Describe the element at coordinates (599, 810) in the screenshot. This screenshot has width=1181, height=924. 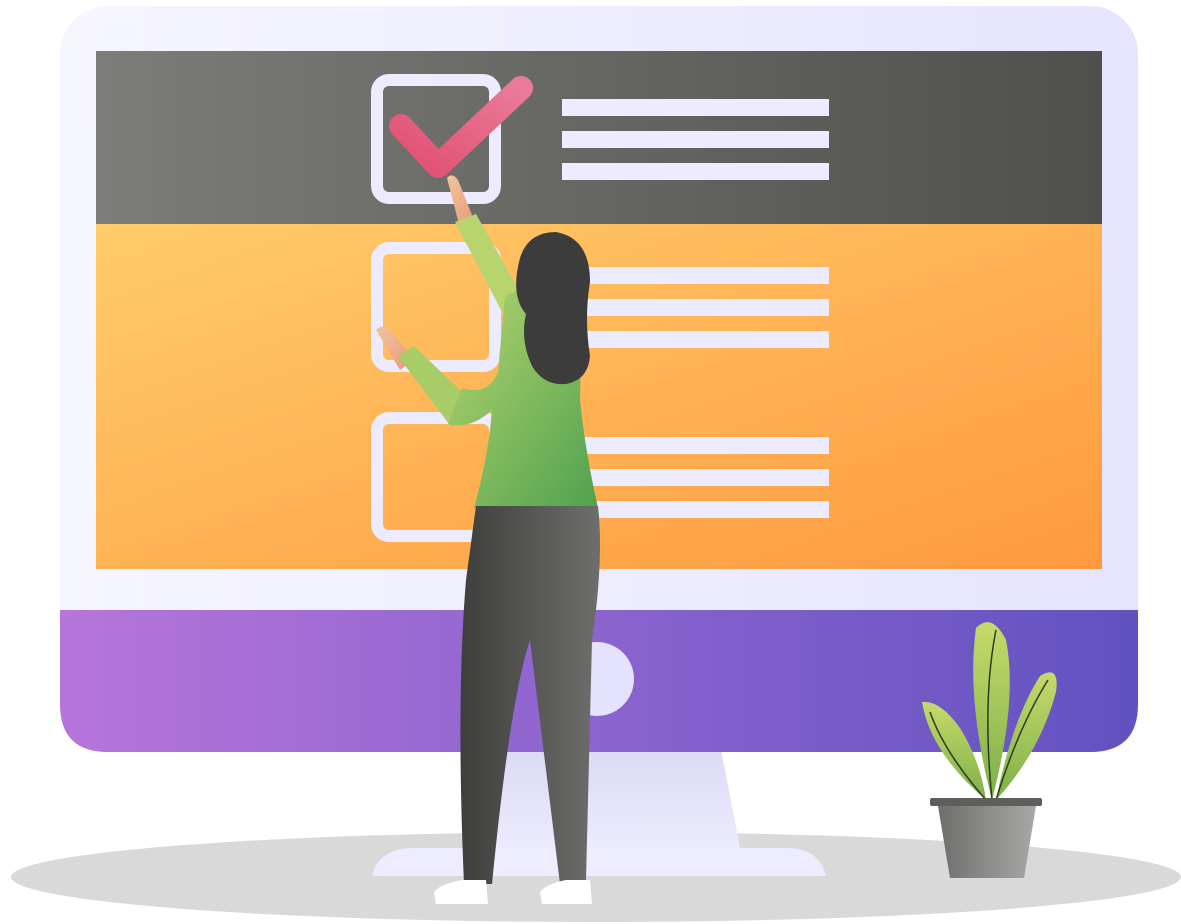
I see `monitor-stand` at that location.